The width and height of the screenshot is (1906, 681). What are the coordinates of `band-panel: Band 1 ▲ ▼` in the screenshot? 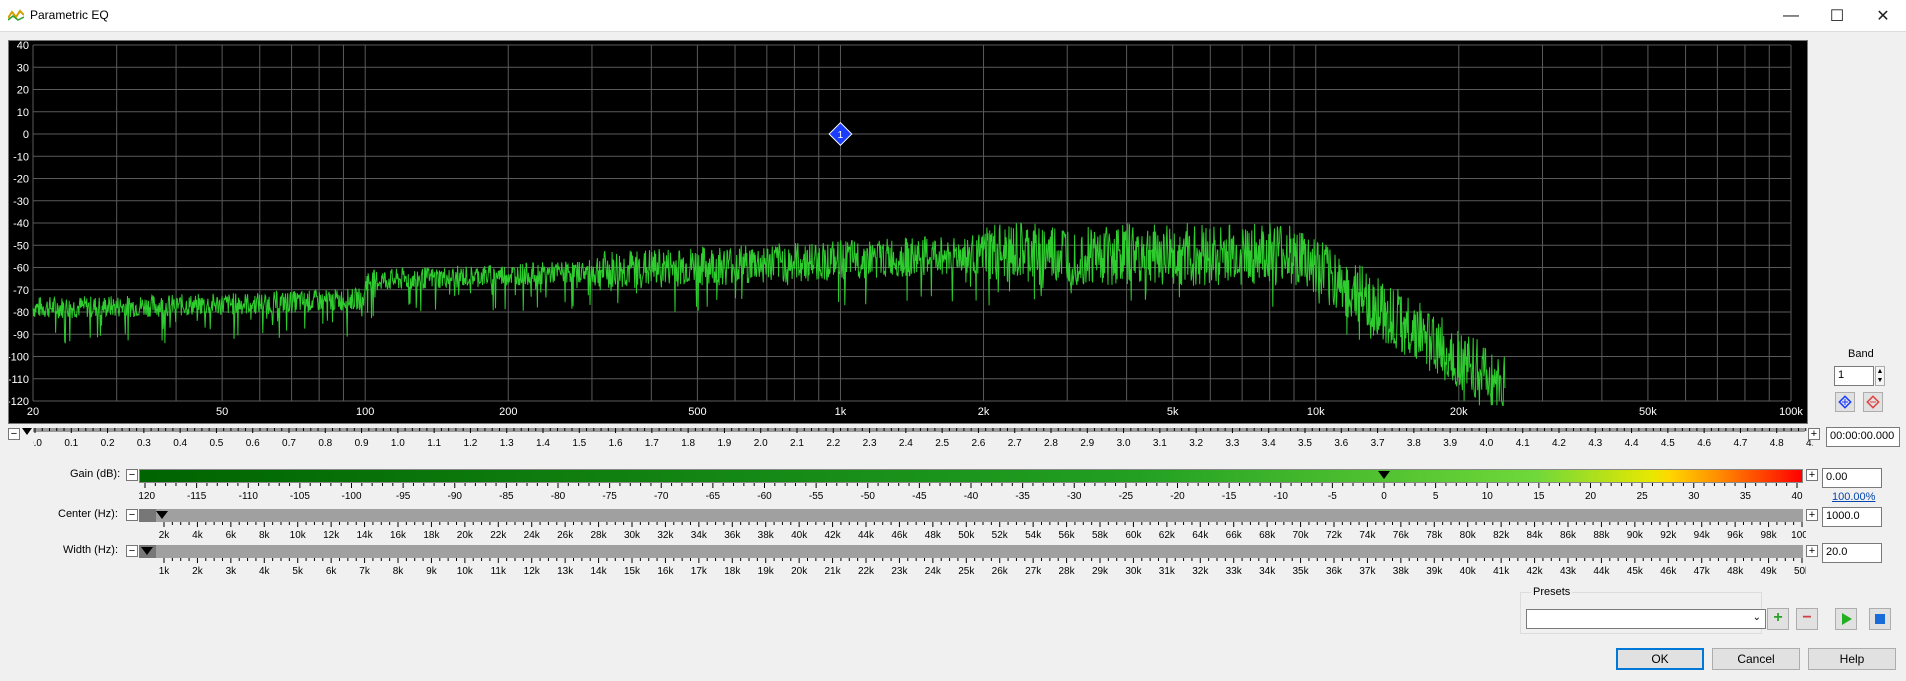 It's located at (1860, 381).